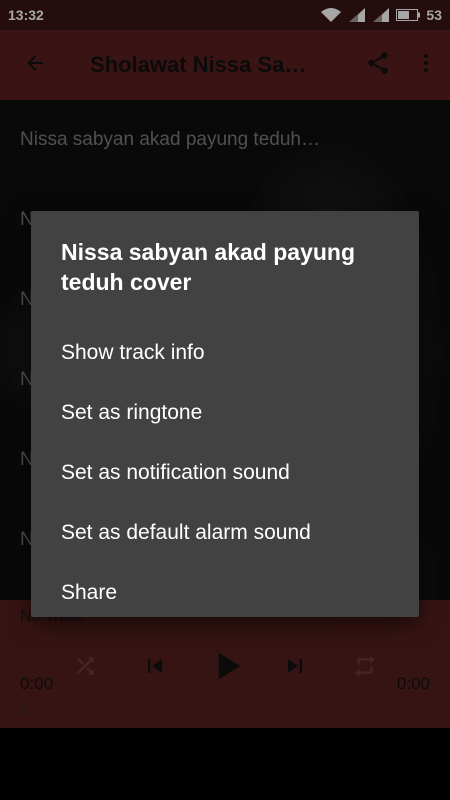 The width and height of the screenshot is (450, 800). What do you see at coordinates (225, 533) in the screenshot?
I see `menu-item-set-alarm-sound: Set as default alarm sound` at bounding box center [225, 533].